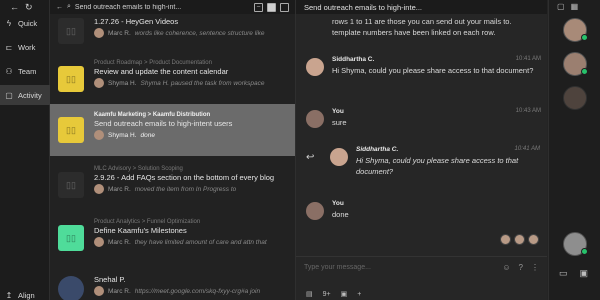  What do you see at coordinates (9, 23) in the screenshot?
I see `lightning-icon: ϟ` at bounding box center [9, 23].